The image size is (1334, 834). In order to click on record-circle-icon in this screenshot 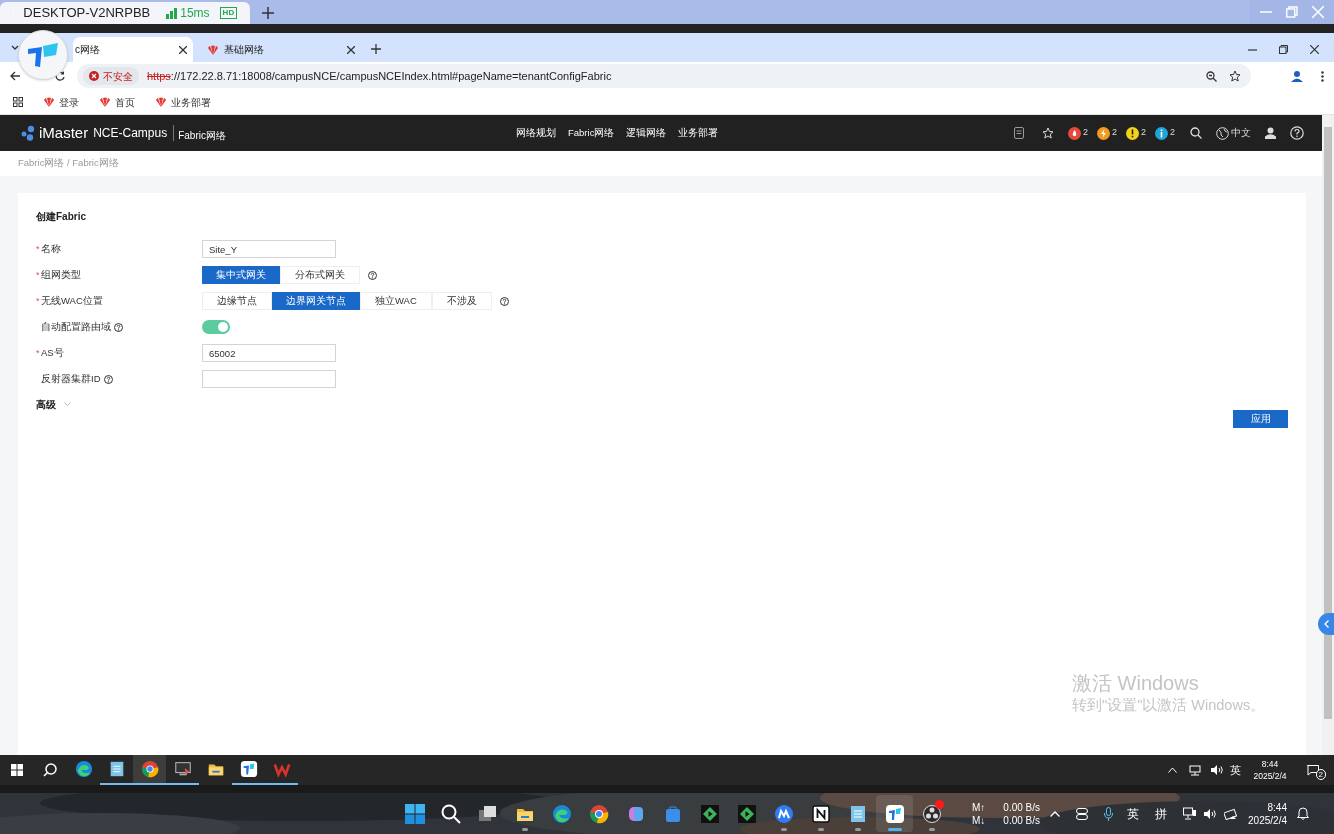, I will do `click(931, 813)`.